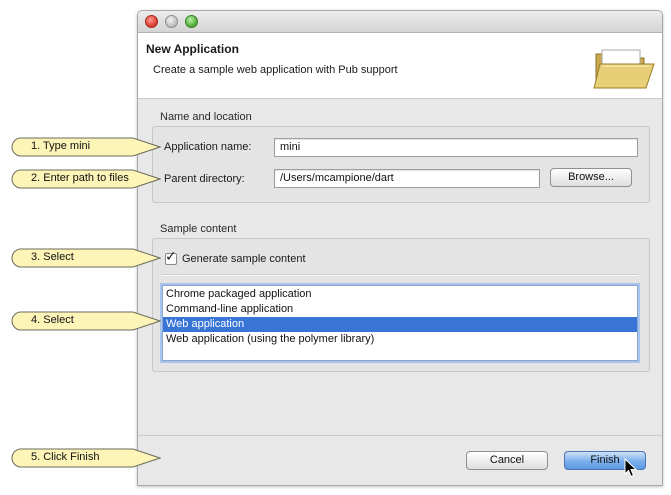  I want to click on callout-step-4: 4. Select, so click(86, 321).